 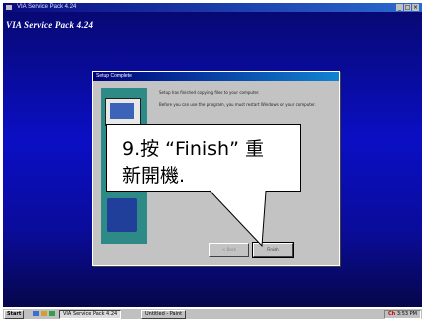 I want to click on system-tray: Ch 3:53 PM, so click(x=402, y=314).